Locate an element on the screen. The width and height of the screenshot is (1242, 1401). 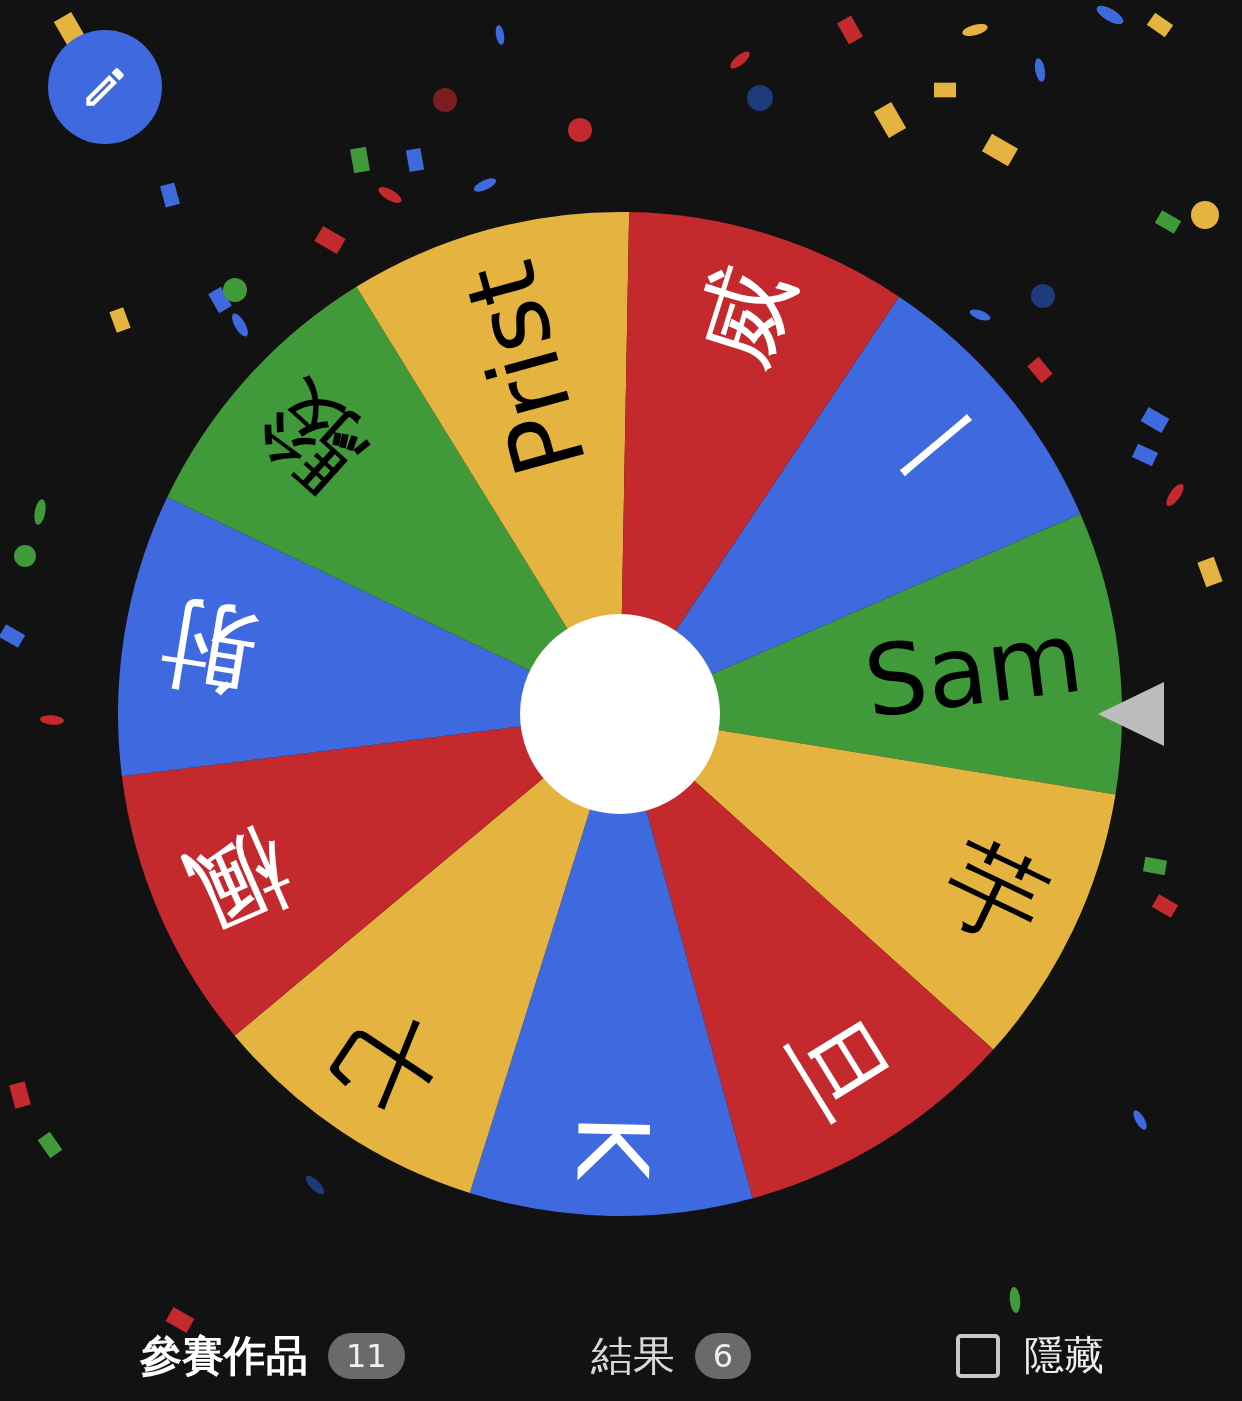
segment-label: 七 is located at coordinates (389, 1060).